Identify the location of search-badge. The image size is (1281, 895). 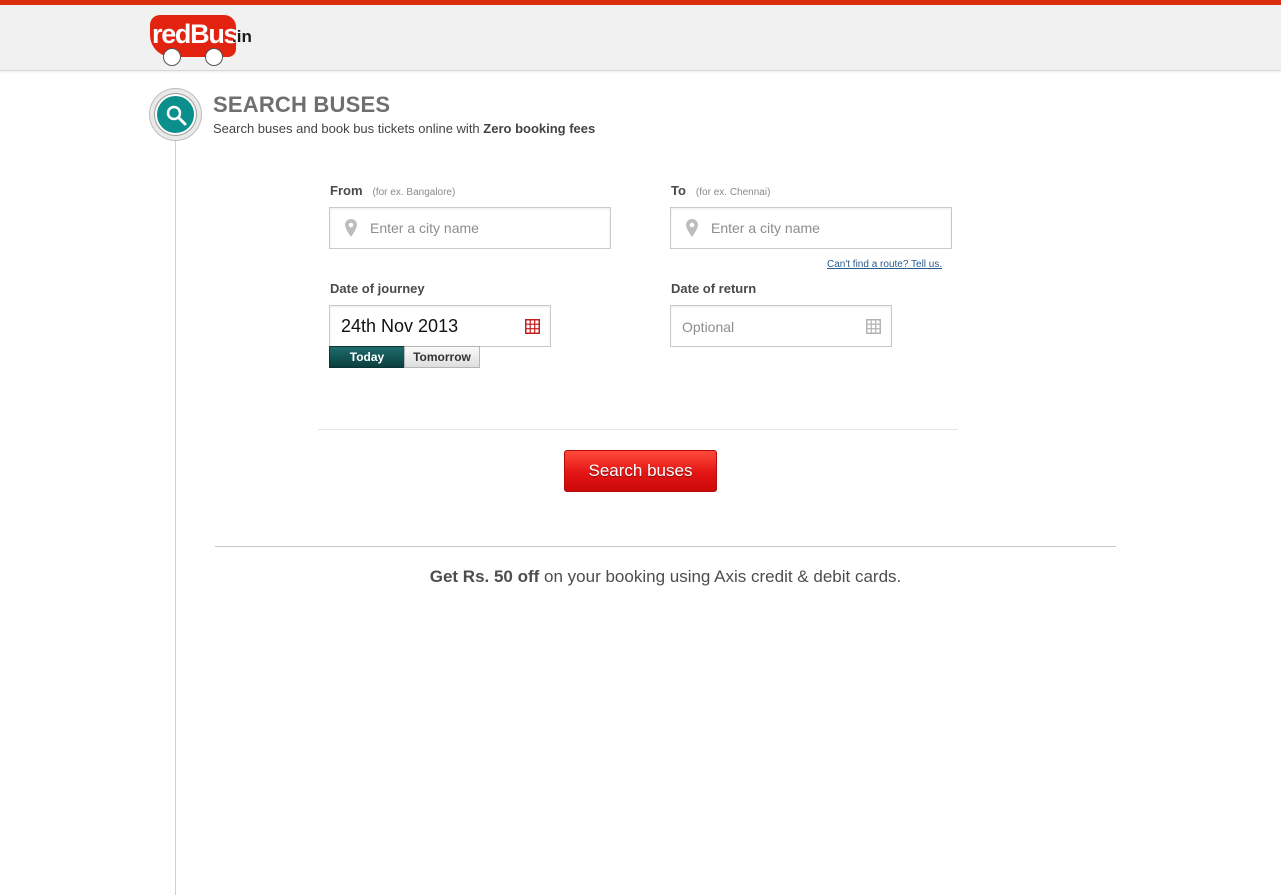
(175, 114).